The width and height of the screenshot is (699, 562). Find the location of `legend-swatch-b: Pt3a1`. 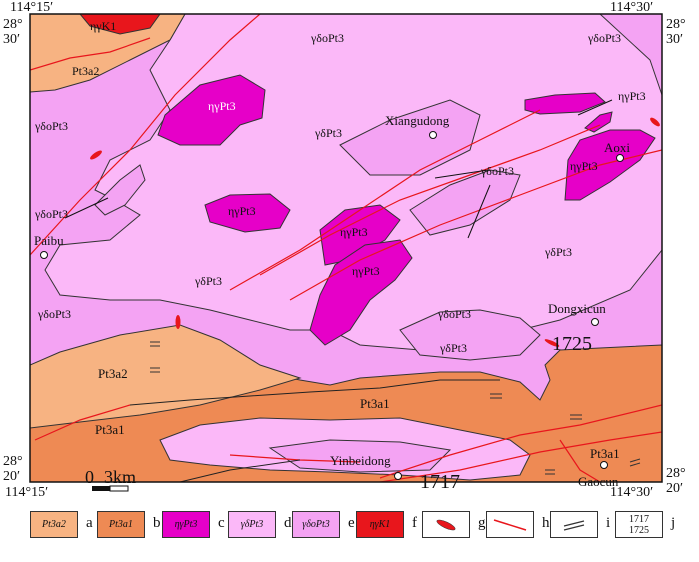

legend-swatch-b: Pt3a1 is located at coordinates (121, 524).